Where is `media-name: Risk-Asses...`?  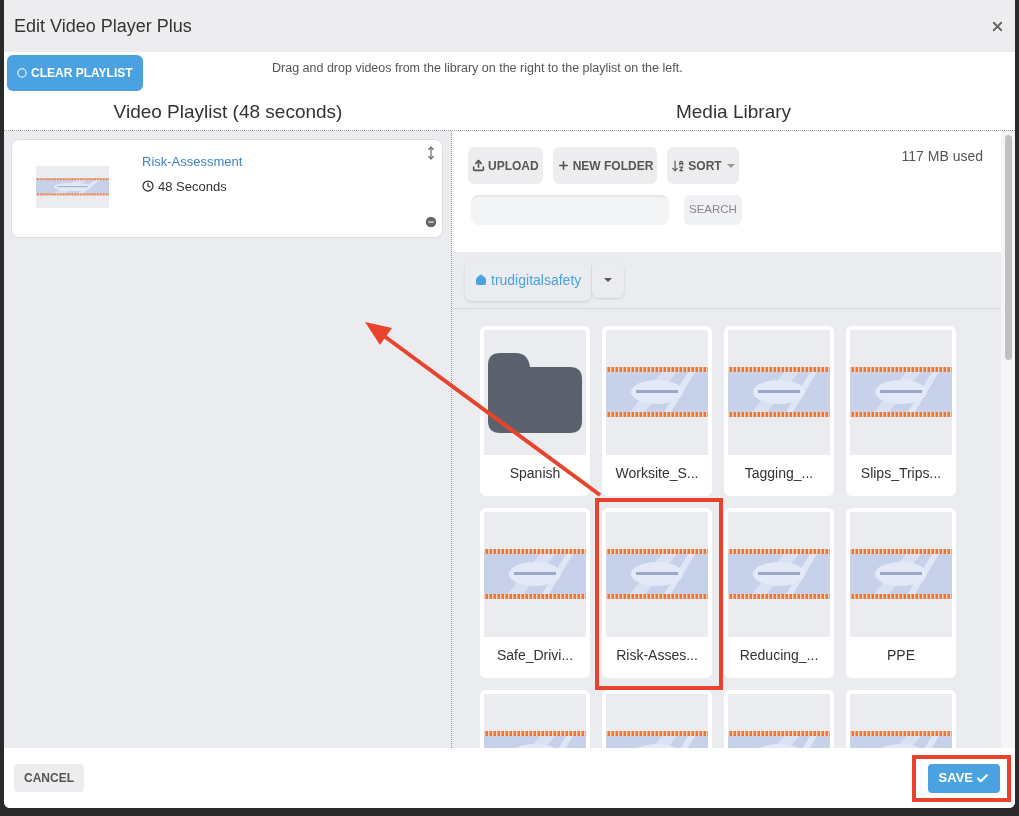
media-name: Risk-Asses... is located at coordinates (657, 655).